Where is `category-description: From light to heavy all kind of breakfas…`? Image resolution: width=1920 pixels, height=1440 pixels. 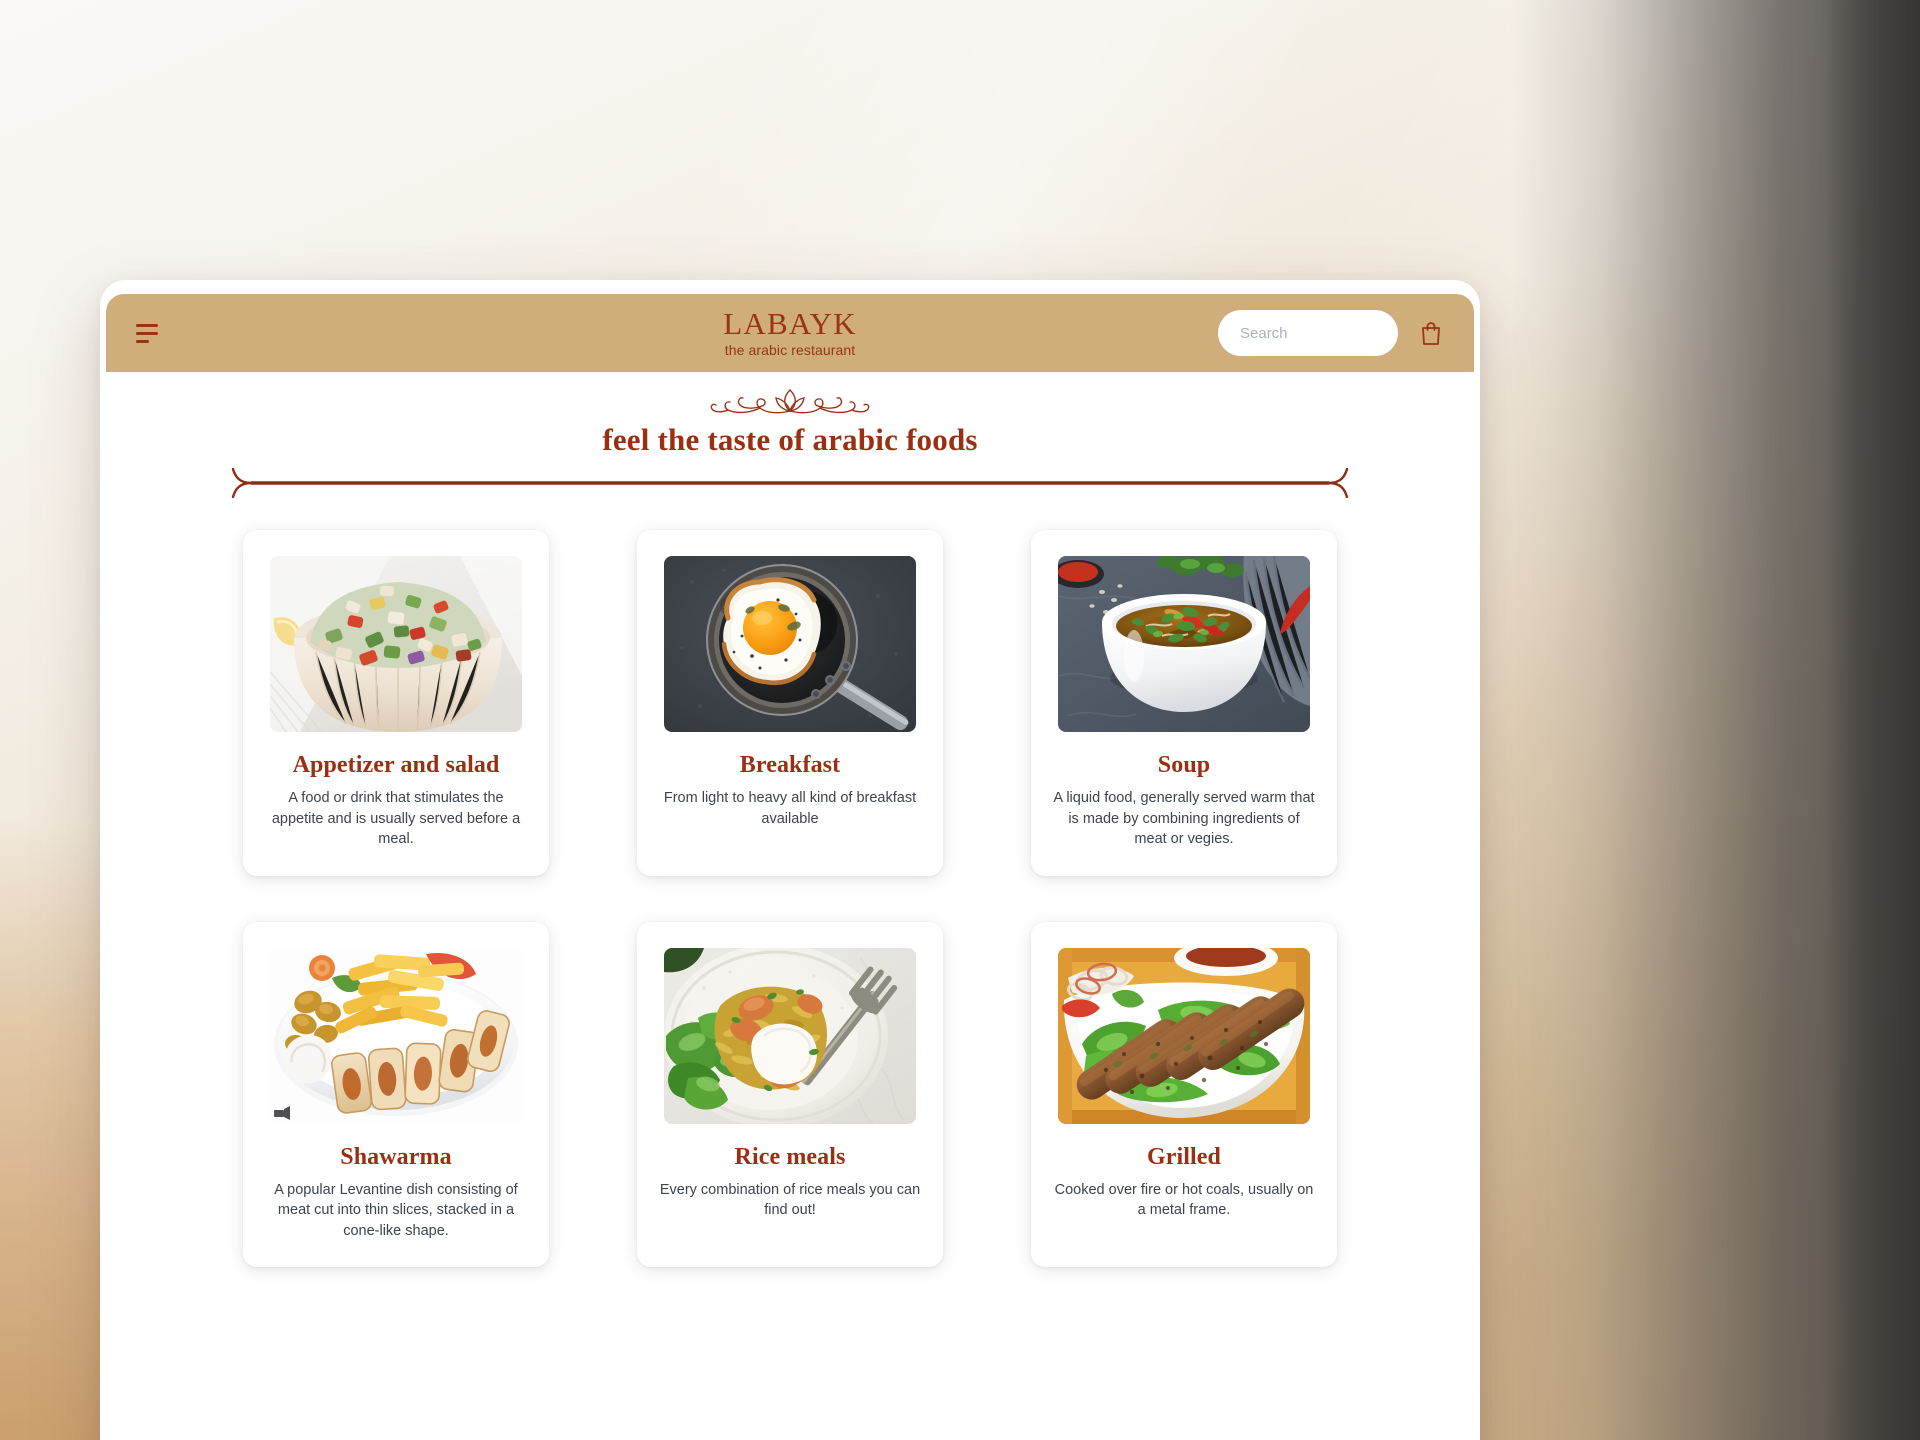 category-description: From light to heavy all kind of breakfas… is located at coordinates (790, 808).